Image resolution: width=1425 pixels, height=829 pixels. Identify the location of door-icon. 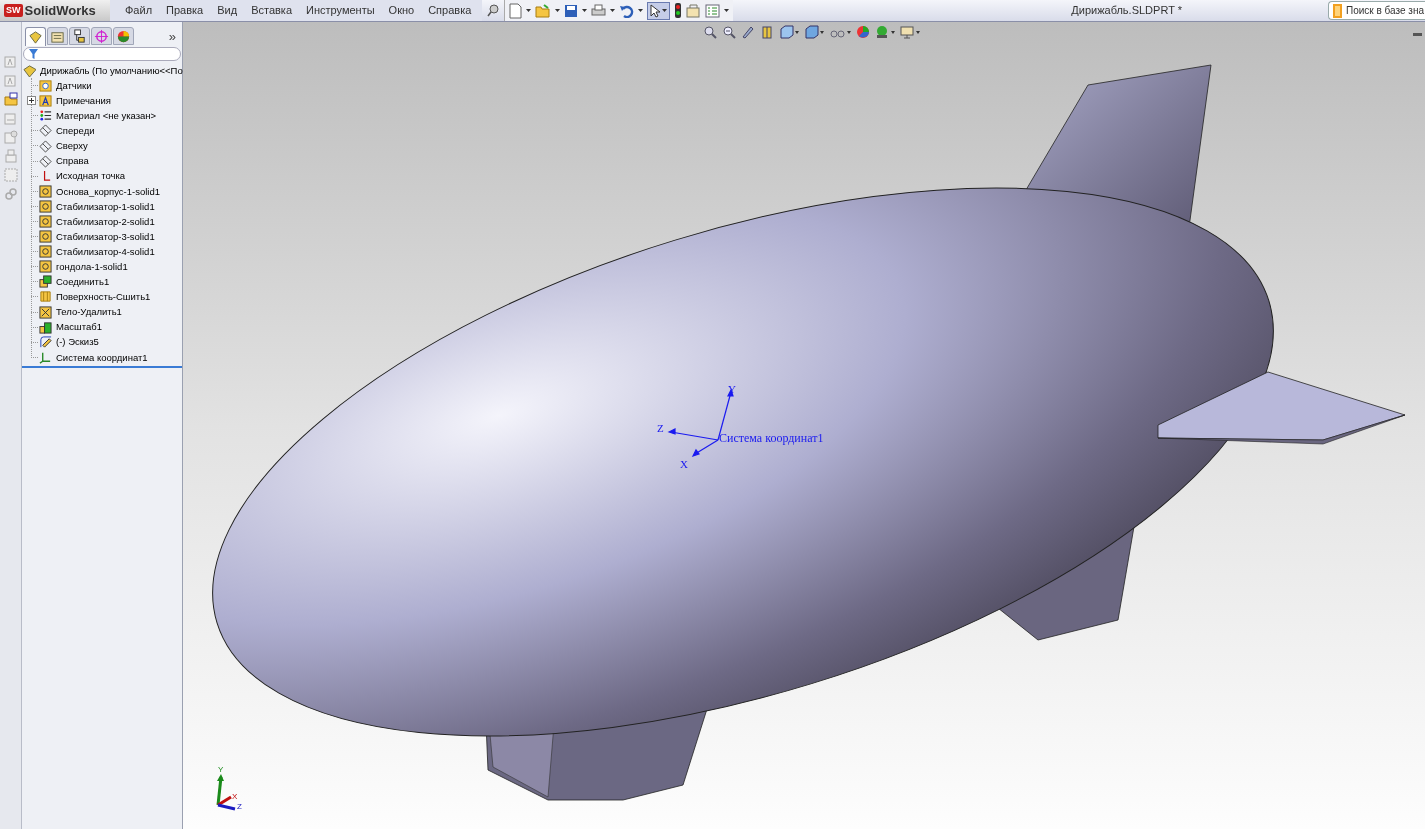
(1337, 10).